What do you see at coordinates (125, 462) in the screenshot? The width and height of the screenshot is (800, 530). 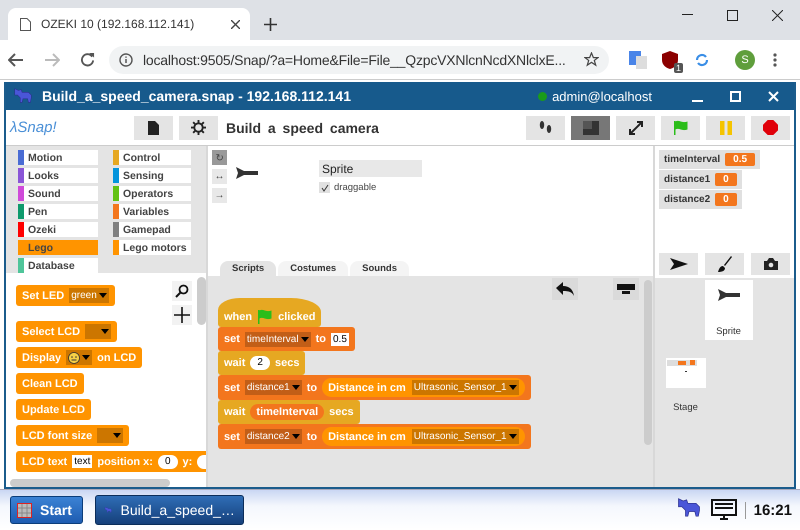 I see `block-label: position x:` at bounding box center [125, 462].